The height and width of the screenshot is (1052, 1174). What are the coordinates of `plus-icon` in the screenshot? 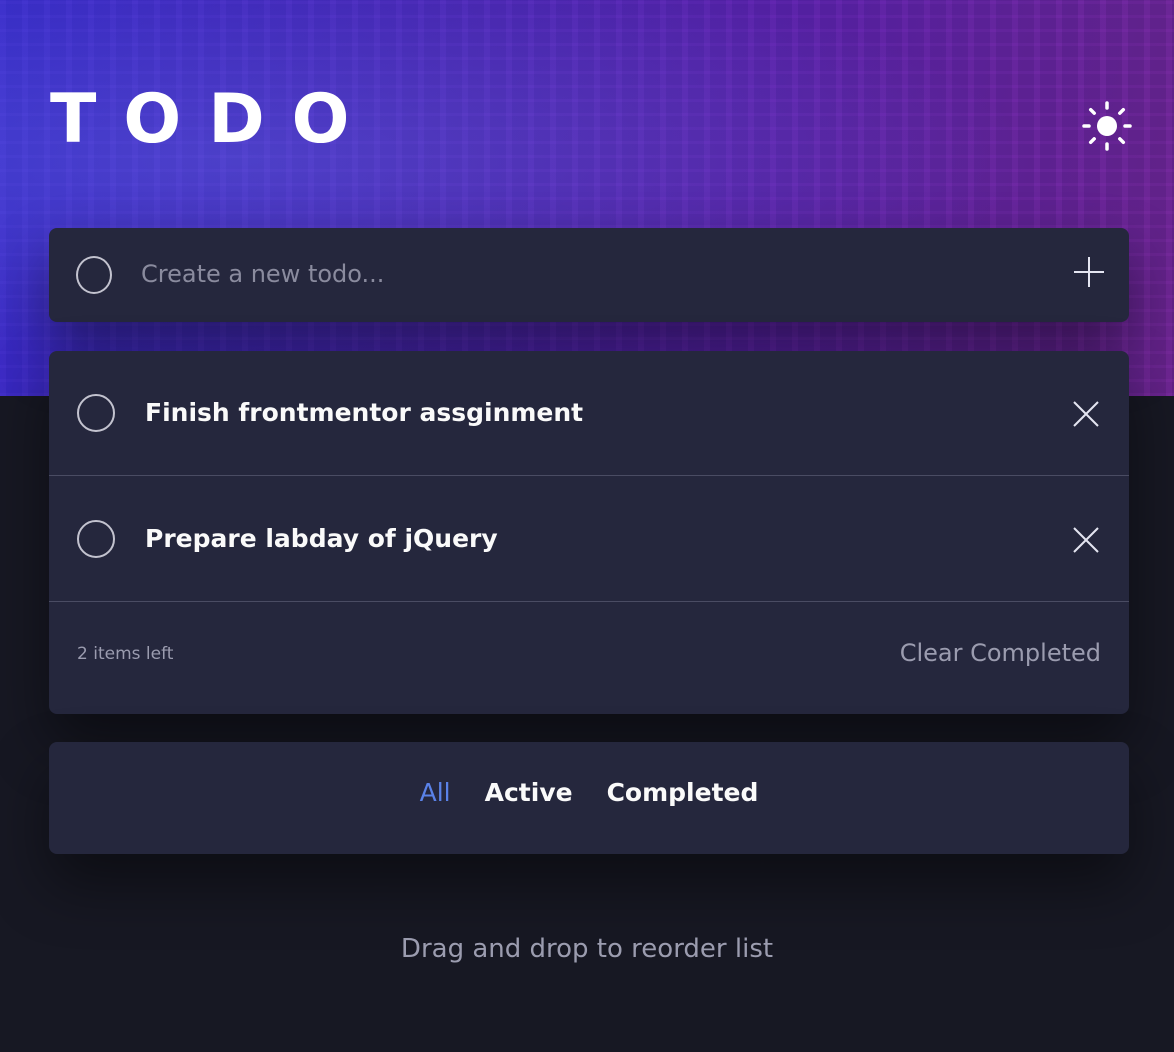 It's located at (1089, 272).